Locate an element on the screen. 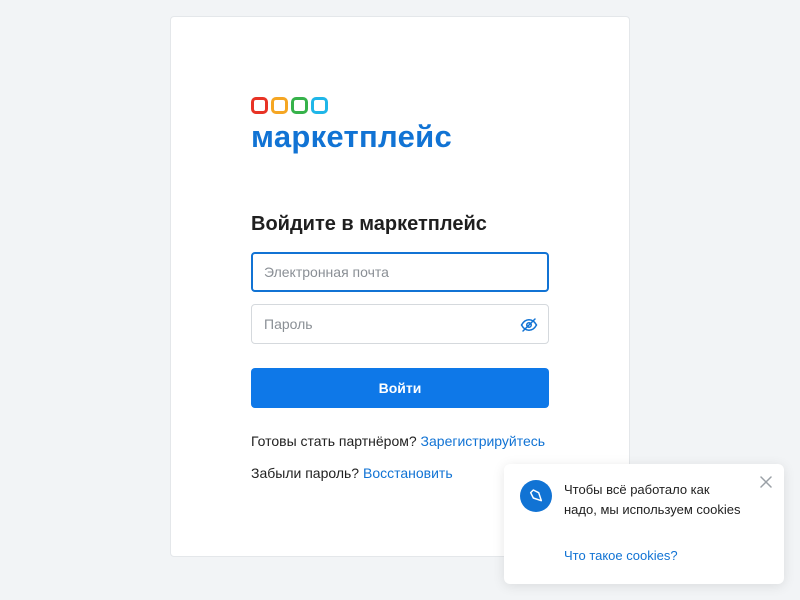 This screenshot has height=600, width=800. email-field is located at coordinates (400, 272).